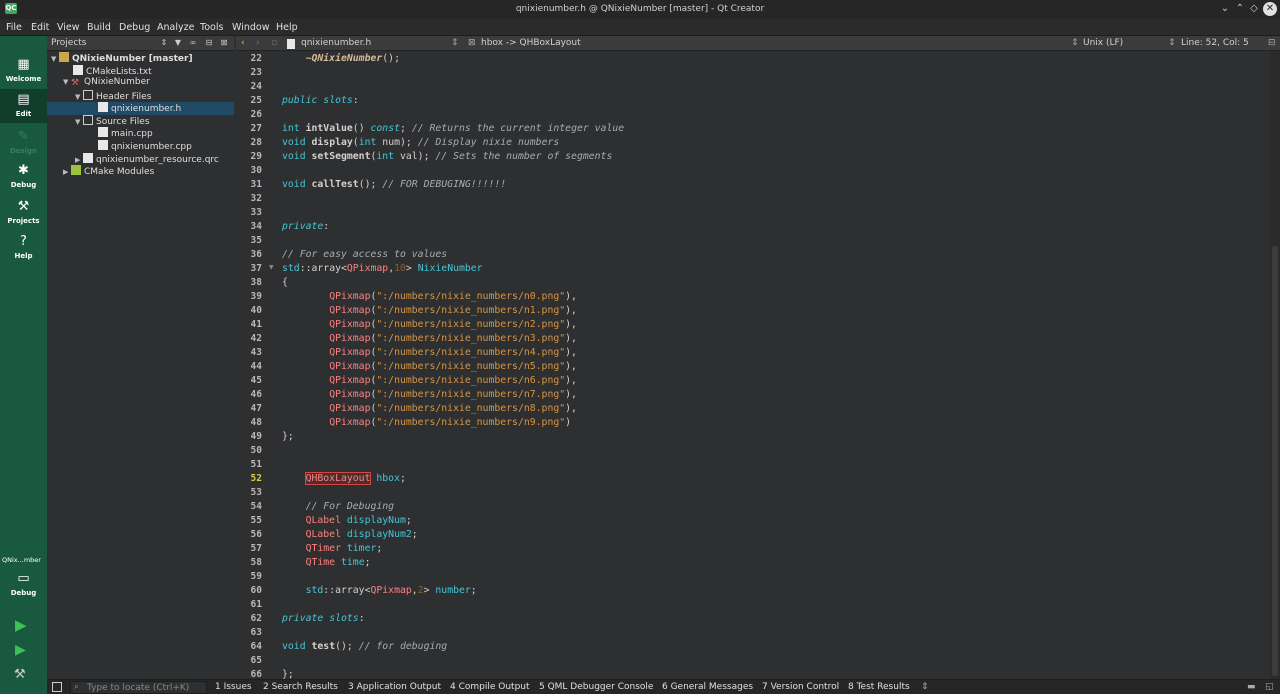  Describe the element at coordinates (145, 146) in the screenshot. I see `tree-item-qnixienumber-cpp: qnixienumber.cpp` at that location.